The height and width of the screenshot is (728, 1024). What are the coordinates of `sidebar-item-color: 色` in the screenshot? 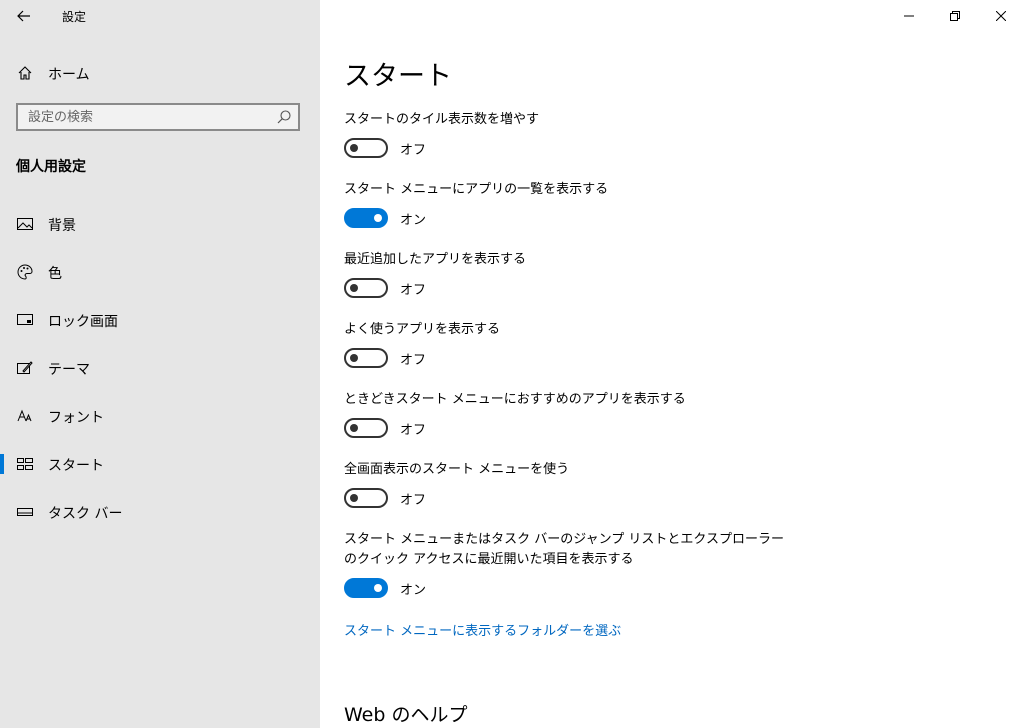 It's located at (160, 272).